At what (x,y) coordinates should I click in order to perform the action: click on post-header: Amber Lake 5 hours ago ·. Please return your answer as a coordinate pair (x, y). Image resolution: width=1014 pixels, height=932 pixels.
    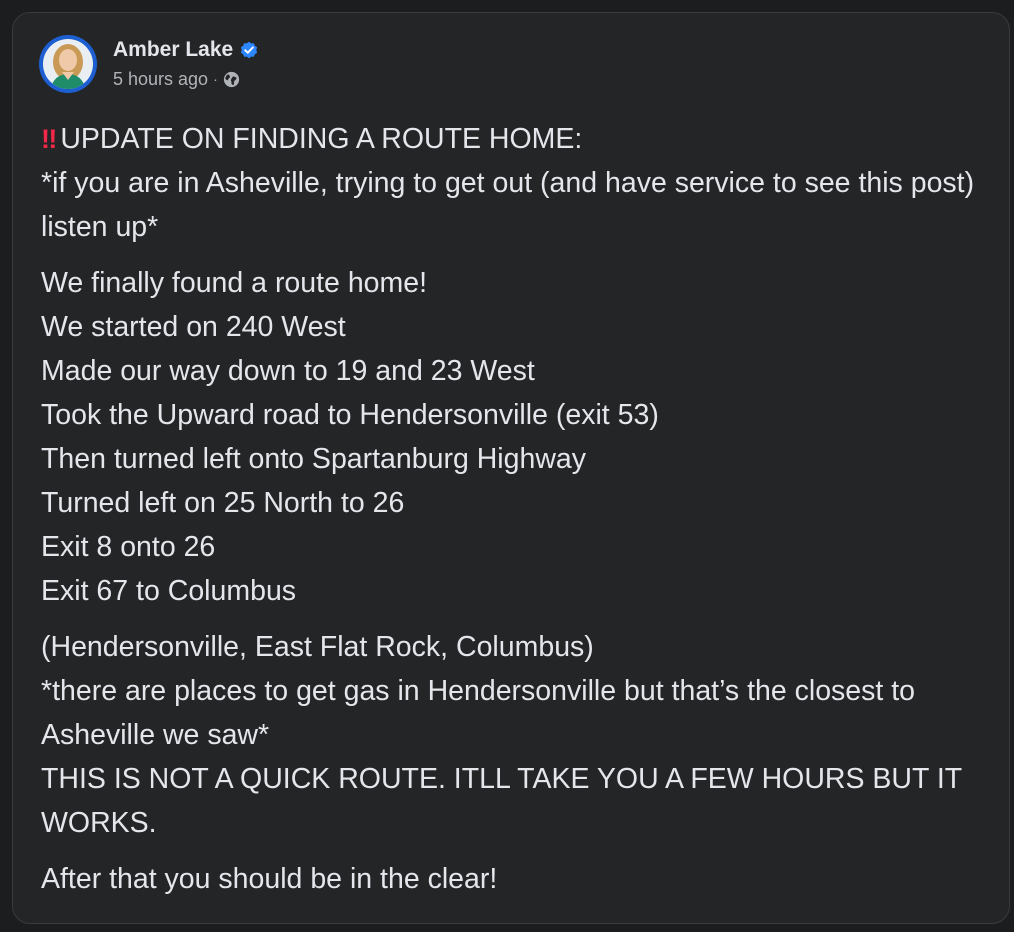
    Looking at the image, I should click on (148, 64).